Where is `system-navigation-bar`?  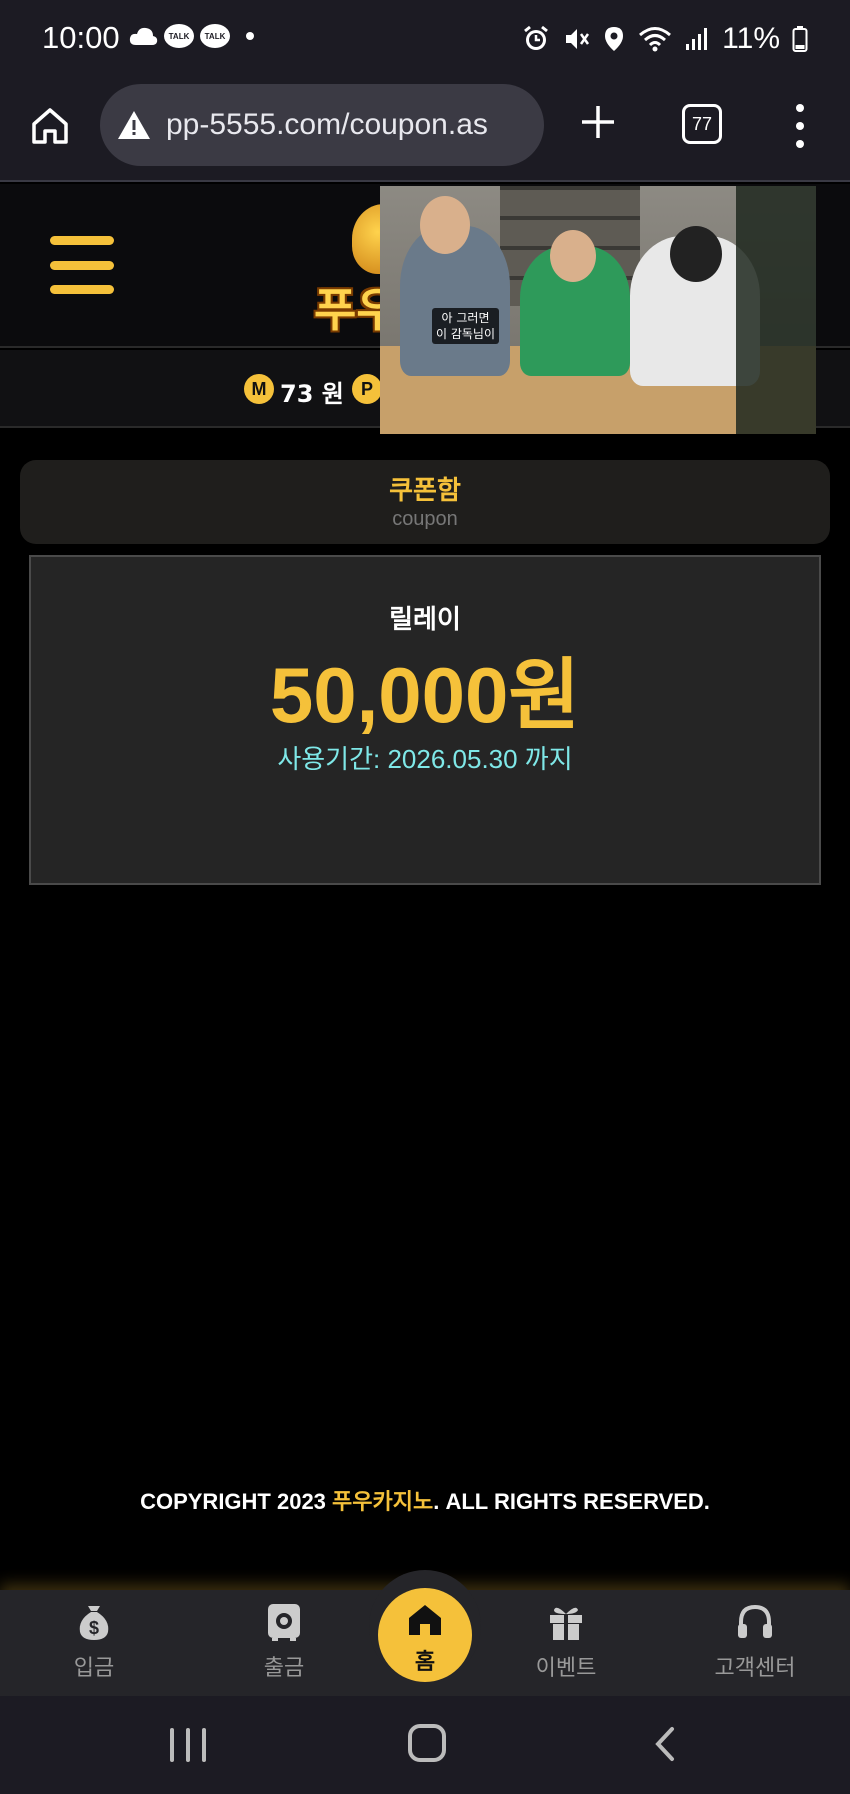 system-navigation-bar is located at coordinates (425, 1745).